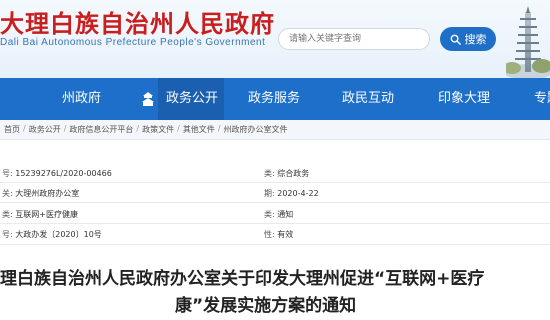  I want to click on nav-item-gov-services: 政务服务, so click(274, 99).